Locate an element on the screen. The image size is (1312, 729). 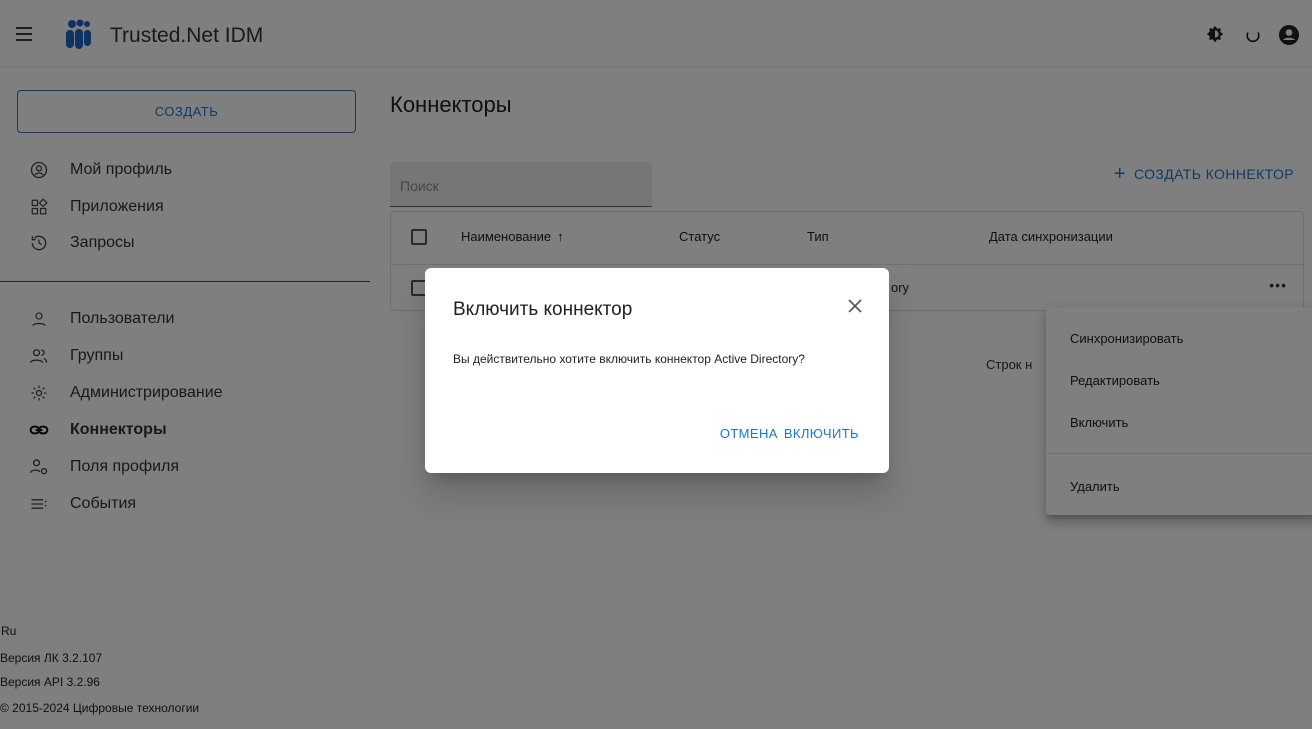
close-icon is located at coordinates (855, 306).